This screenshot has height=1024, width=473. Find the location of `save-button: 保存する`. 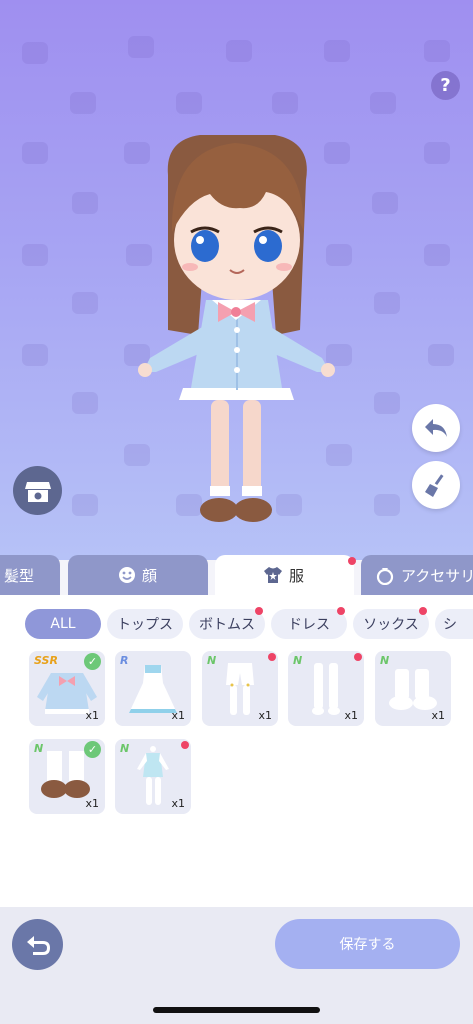

save-button: 保存する is located at coordinates (367, 944).